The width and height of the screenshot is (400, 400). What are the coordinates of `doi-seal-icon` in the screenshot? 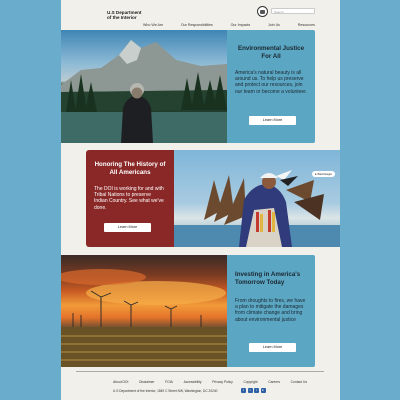 It's located at (262, 11).